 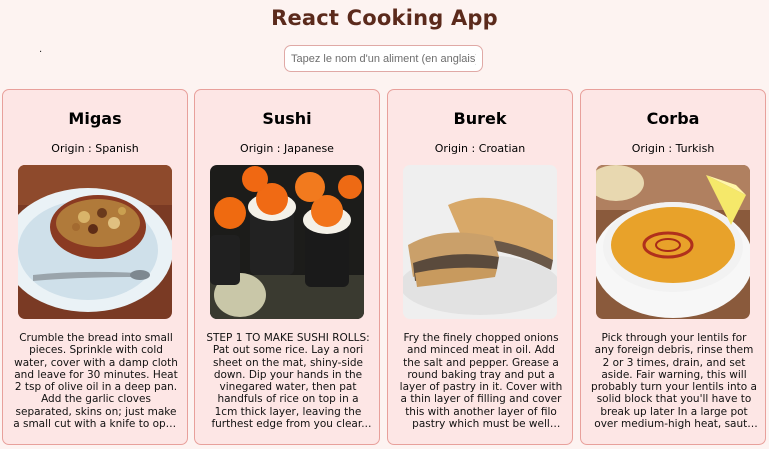 I want to click on app-title: React Cooking App, so click(x=384, y=18).